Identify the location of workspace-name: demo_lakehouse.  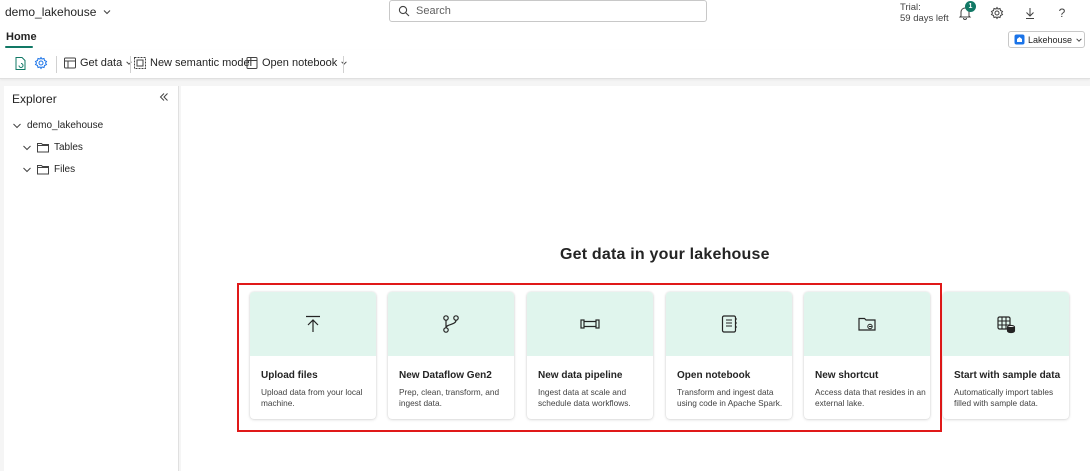
(51, 12).